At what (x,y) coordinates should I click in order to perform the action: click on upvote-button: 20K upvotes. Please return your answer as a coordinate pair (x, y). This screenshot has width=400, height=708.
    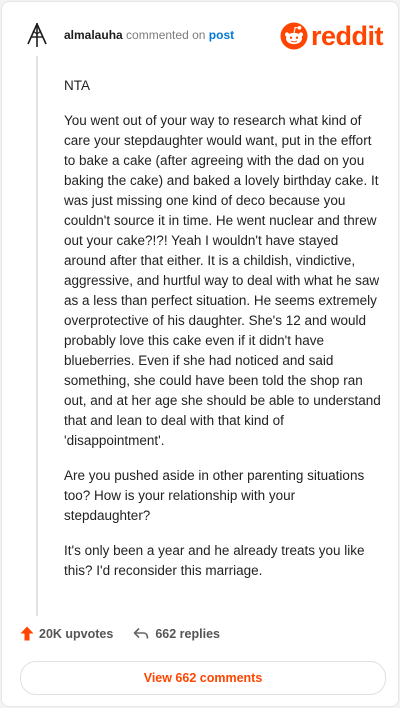
    Looking at the image, I should click on (66, 633).